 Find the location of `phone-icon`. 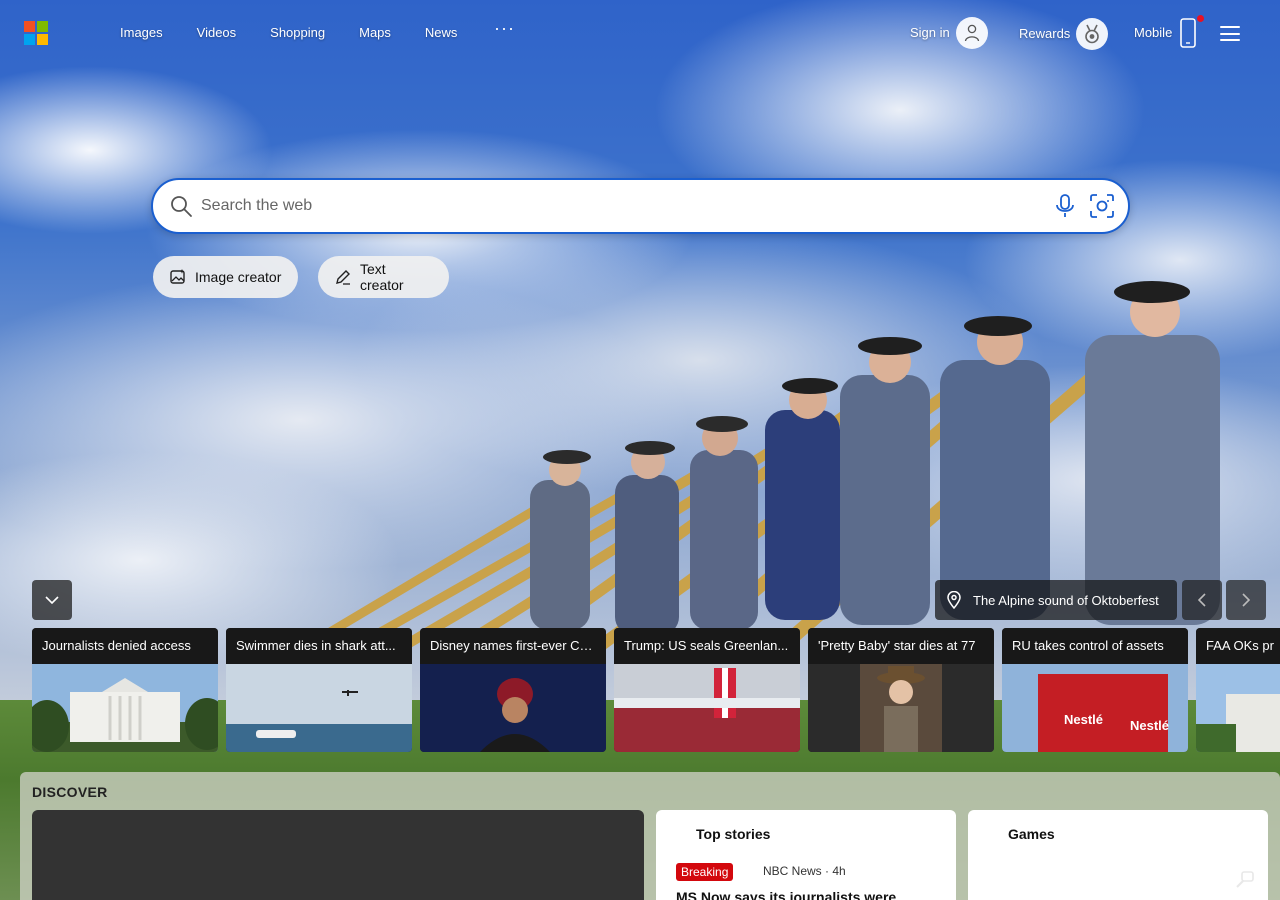

phone-icon is located at coordinates (1188, 33).